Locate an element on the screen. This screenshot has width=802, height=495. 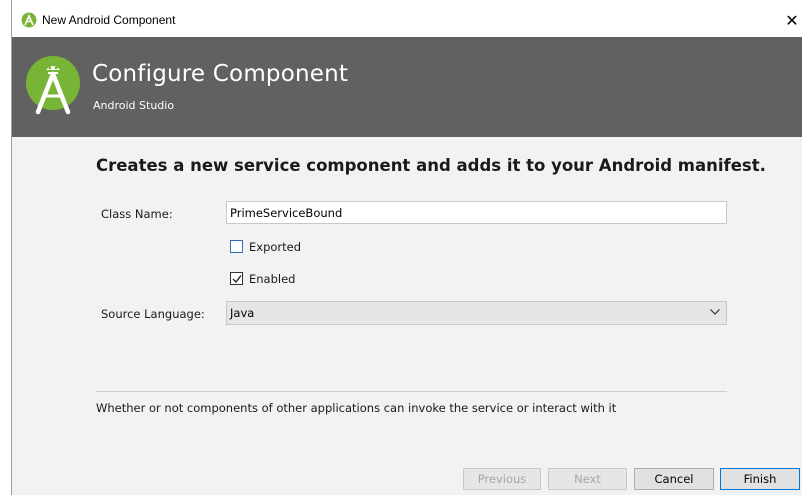
android-studio-icon is located at coordinates (29, 20).